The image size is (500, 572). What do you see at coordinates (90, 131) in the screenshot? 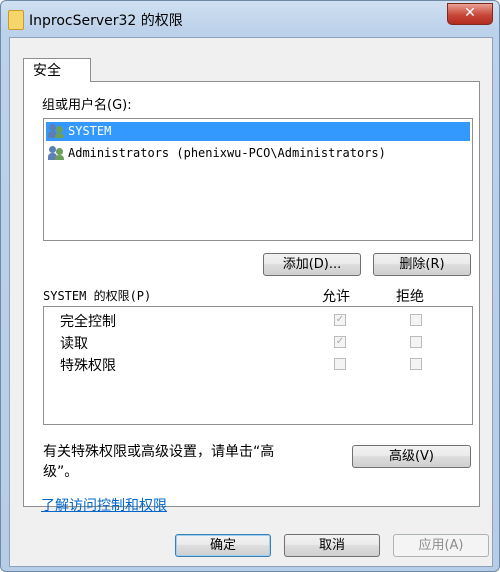
I see `list-item-label: SYSTEM` at bounding box center [90, 131].